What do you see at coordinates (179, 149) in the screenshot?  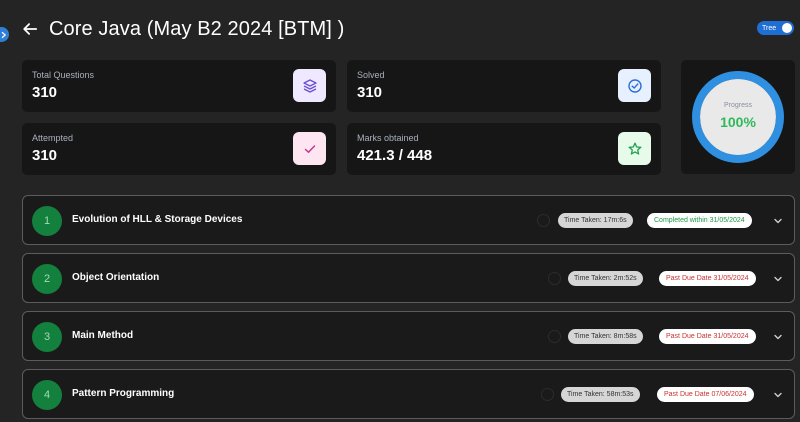 I see `stat-card-attempted: Attempted 310` at bounding box center [179, 149].